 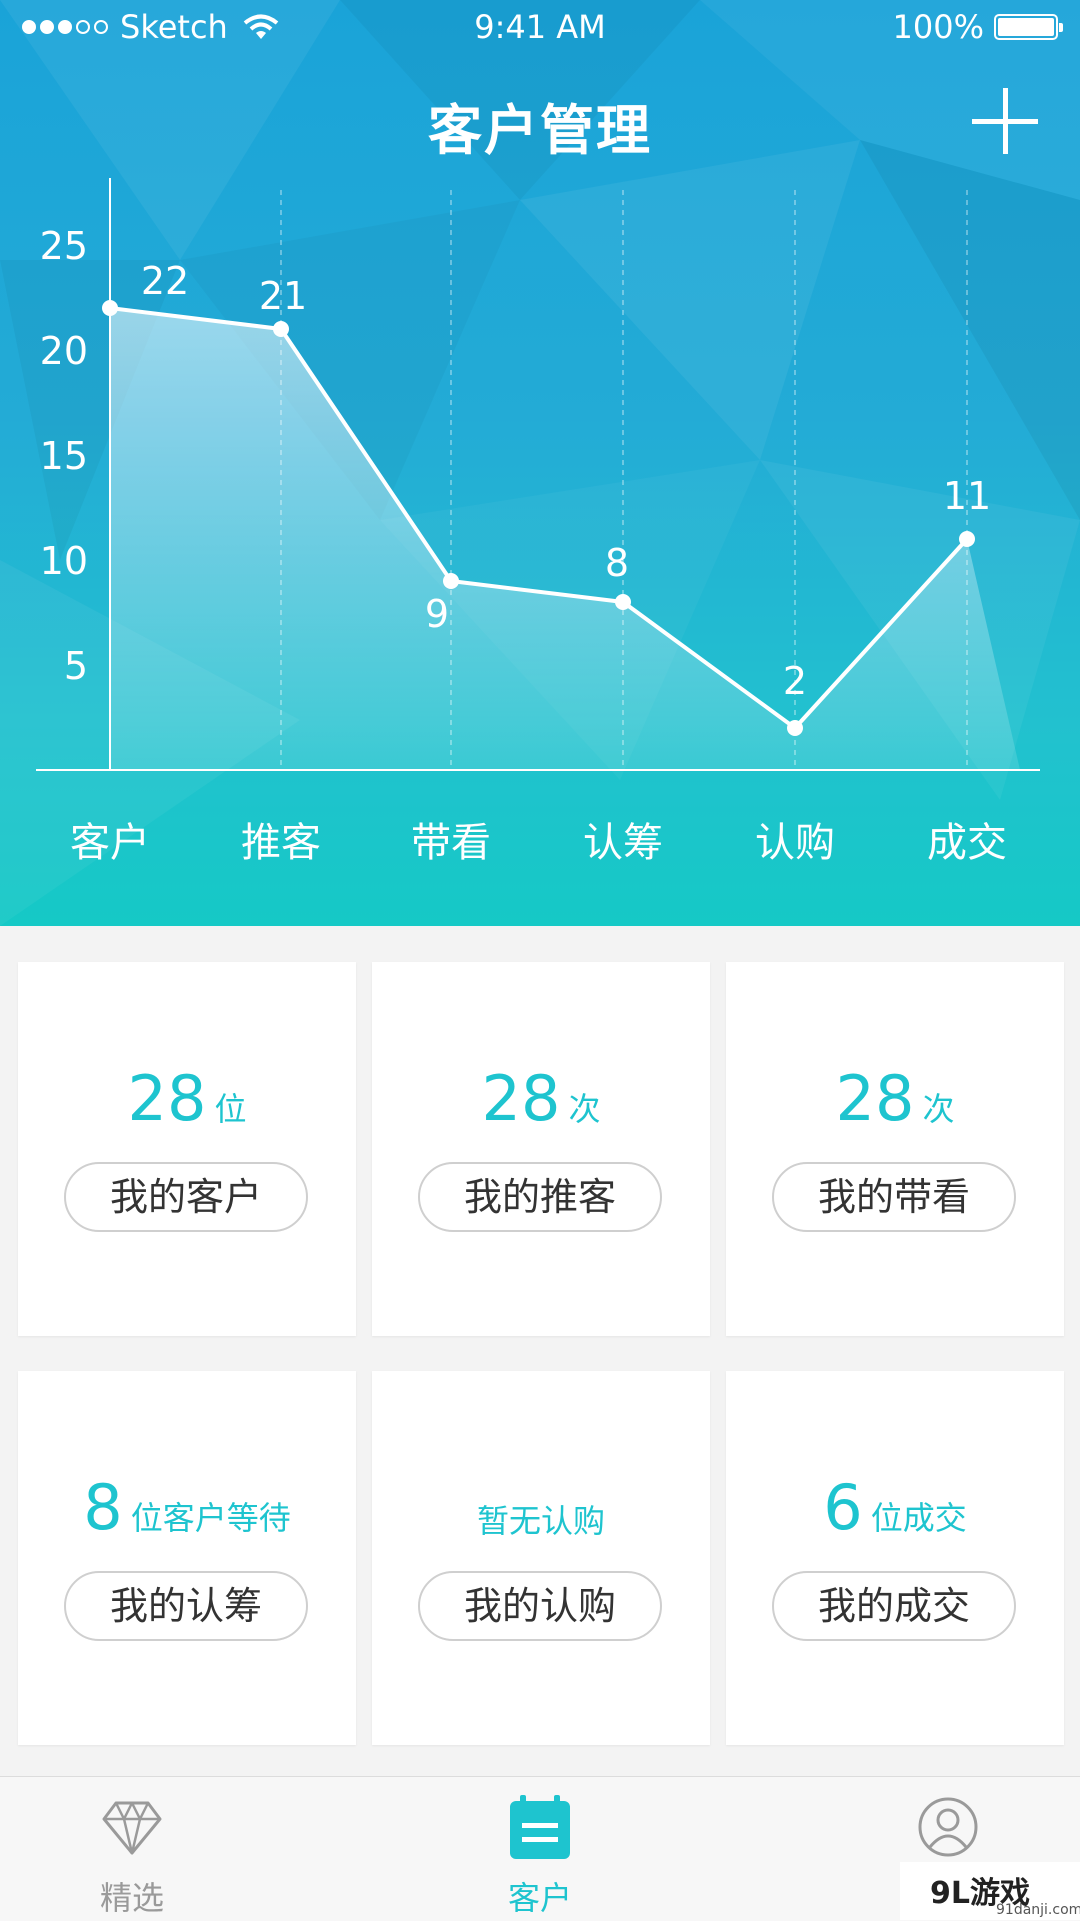 I want to click on tab-featured: 精选, so click(x=132, y=1849).